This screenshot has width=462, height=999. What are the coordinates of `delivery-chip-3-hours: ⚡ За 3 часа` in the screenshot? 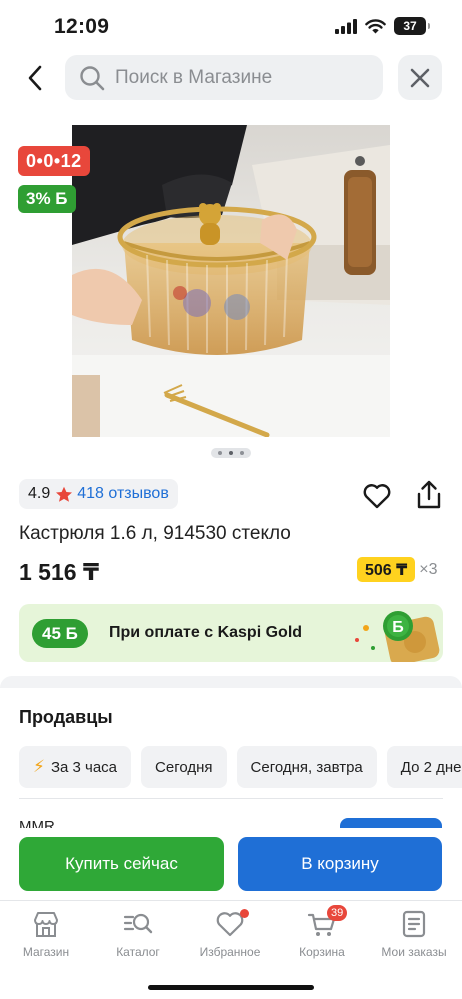 It's located at (75, 767).